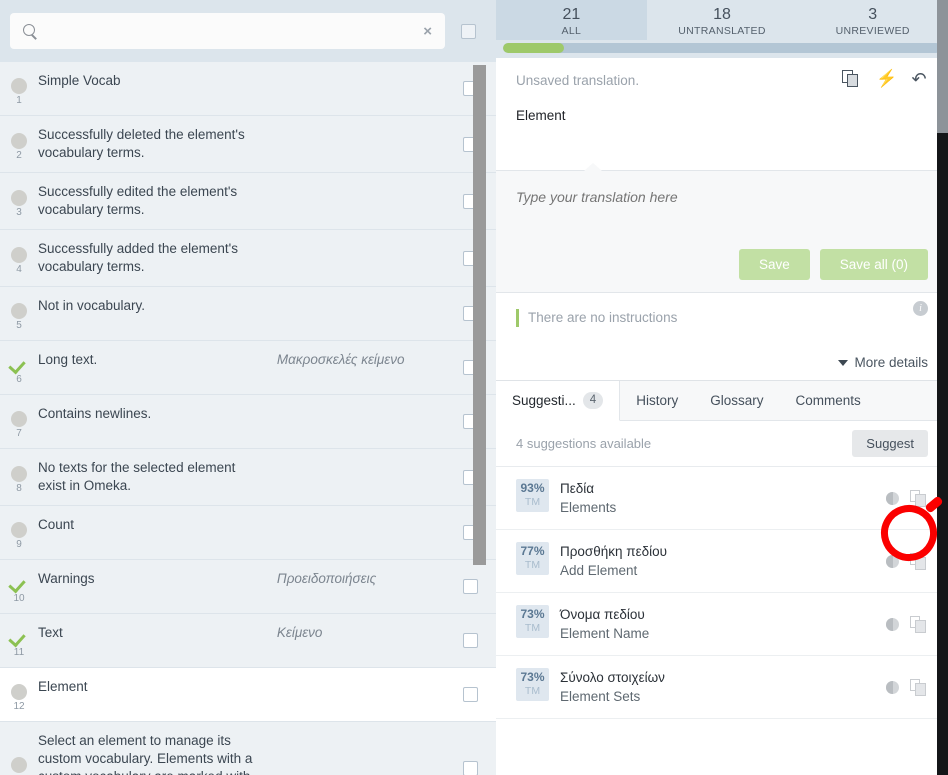  Describe the element at coordinates (19, 365) in the screenshot. I see `translated-check-icon` at that location.